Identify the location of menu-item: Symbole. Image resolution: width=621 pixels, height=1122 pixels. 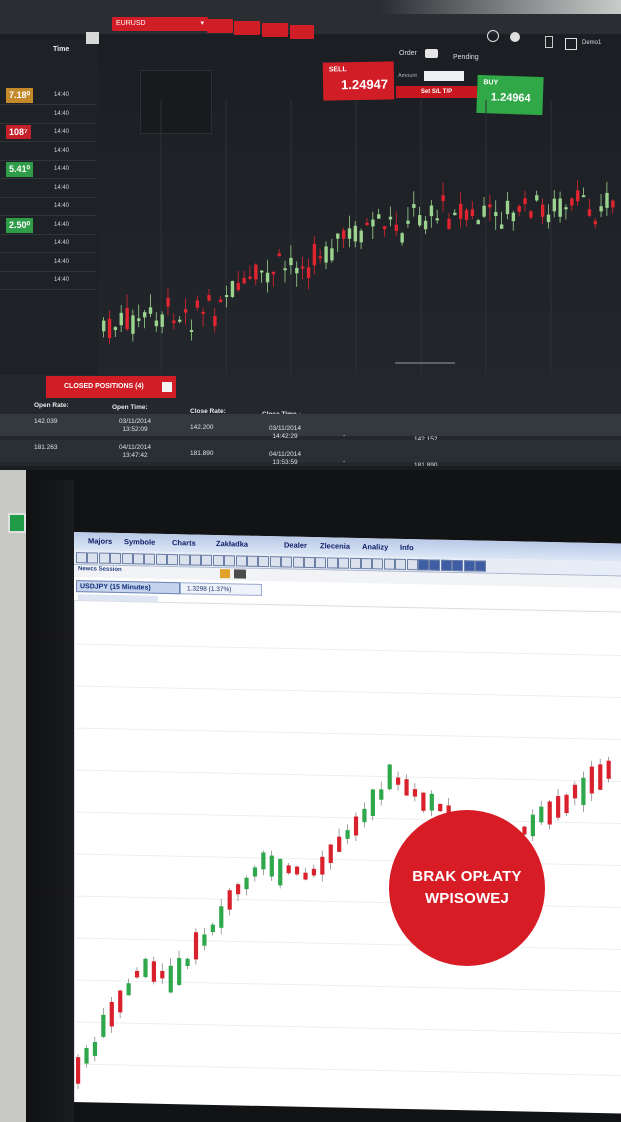
(139, 542).